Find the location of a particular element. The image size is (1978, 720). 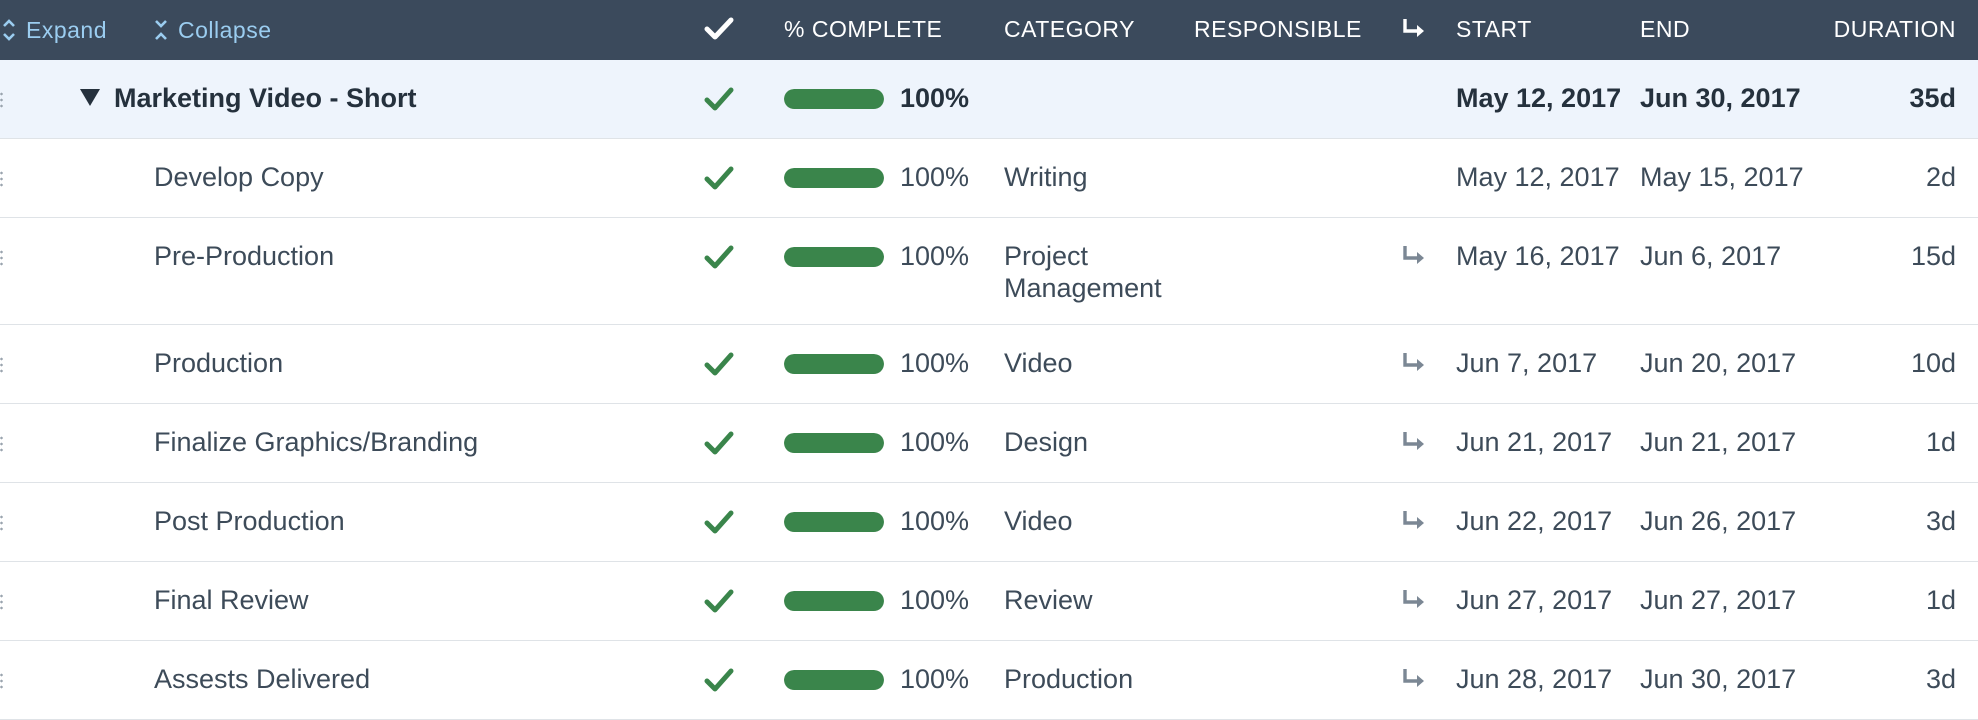

end-date: Jun 6, 2017 is located at coordinates (1710, 256).